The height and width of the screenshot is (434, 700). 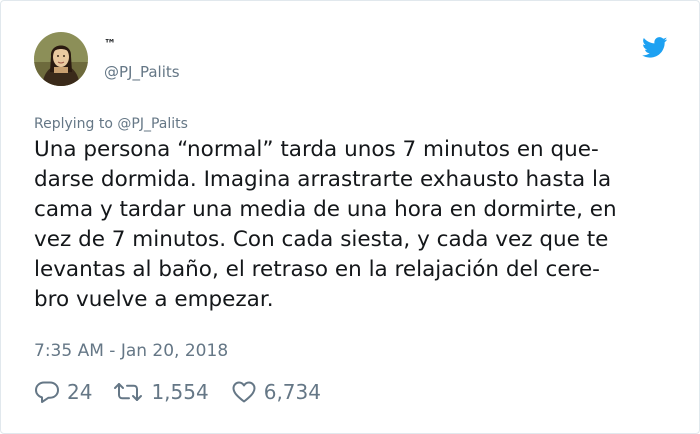 What do you see at coordinates (63, 392) in the screenshot?
I see `reply-button: 24` at bounding box center [63, 392].